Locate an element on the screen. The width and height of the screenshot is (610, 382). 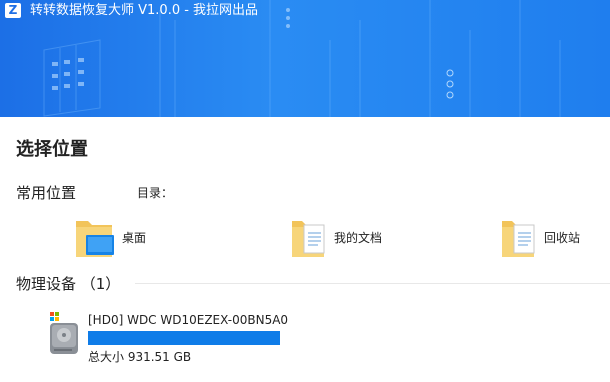
page-title: 选择位置 is located at coordinates (52, 149).